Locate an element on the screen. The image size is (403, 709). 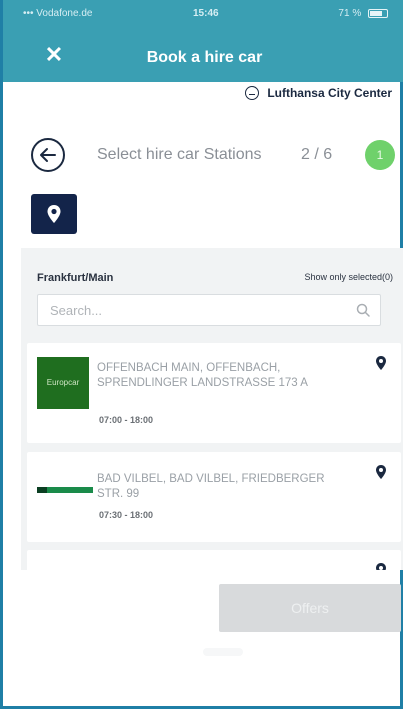
battery-icon is located at coordinates (378, 13).